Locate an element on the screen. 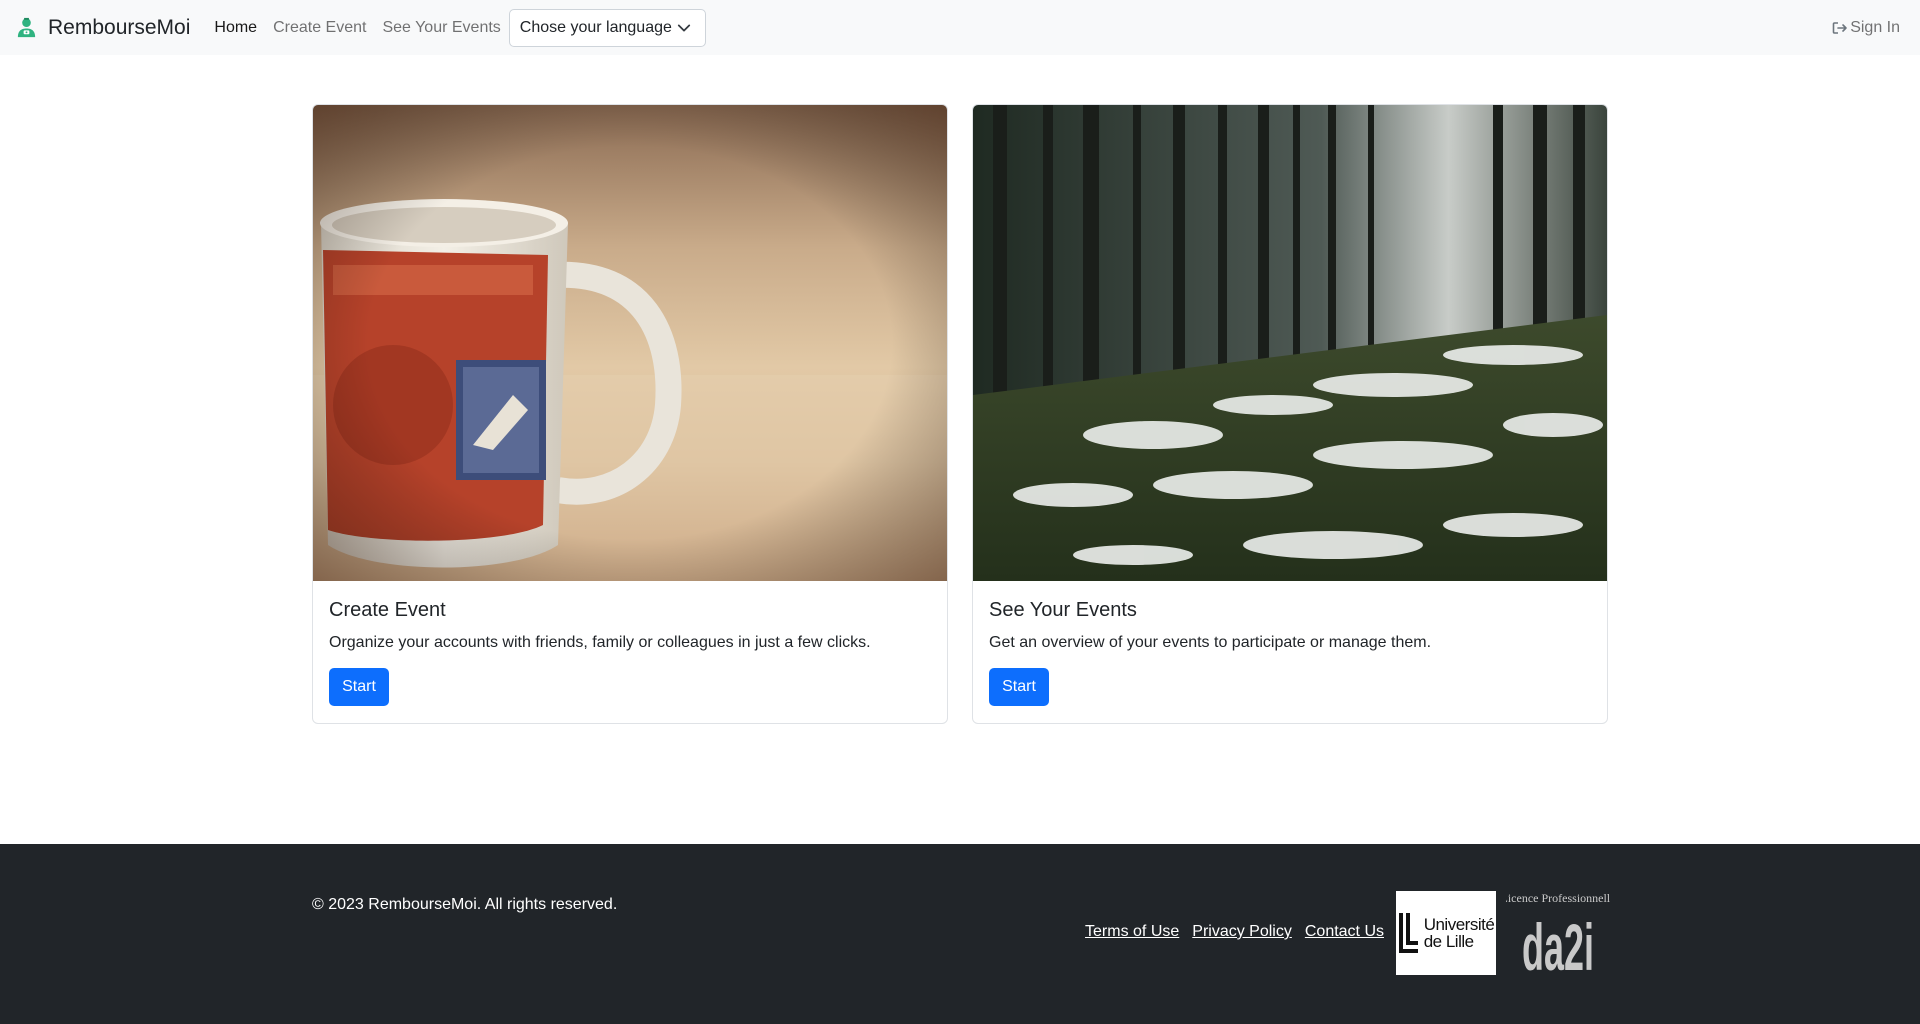 Image resolution: width=1920 pixels, height=1024 pixels. universite-de-lille-logo: Université de Lille is located at coordinates (1446, 933).